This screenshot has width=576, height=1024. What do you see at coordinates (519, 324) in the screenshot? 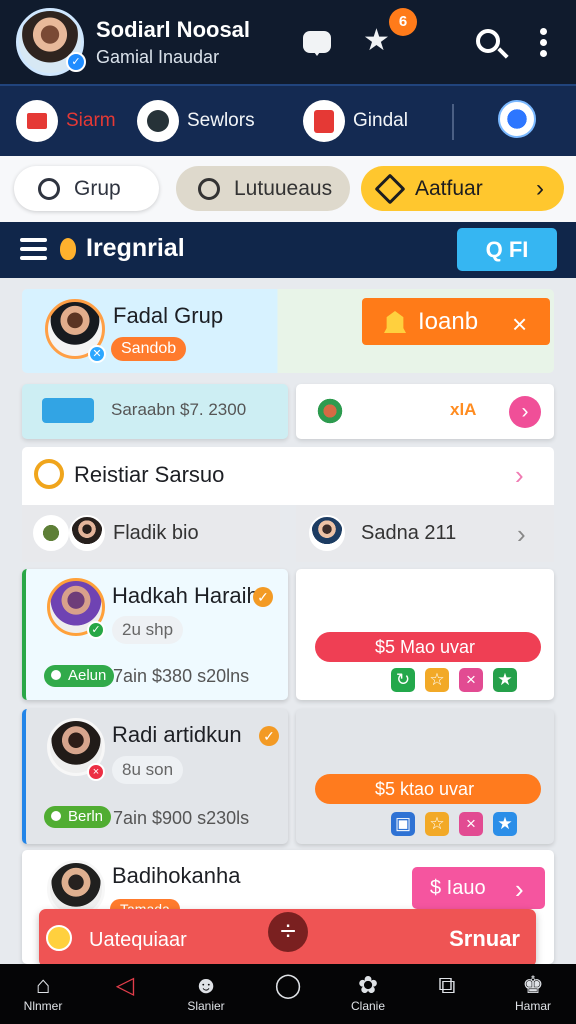
I see `close-icon: ×` at bounding box center [519, 324].